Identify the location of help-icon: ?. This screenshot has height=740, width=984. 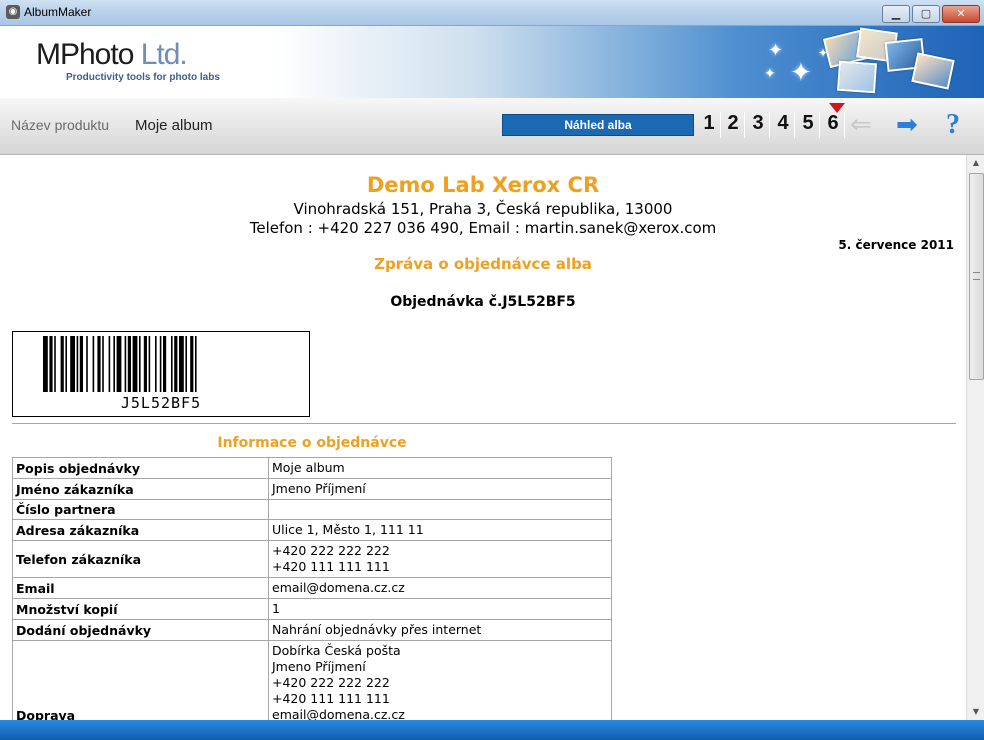
(953, 125).